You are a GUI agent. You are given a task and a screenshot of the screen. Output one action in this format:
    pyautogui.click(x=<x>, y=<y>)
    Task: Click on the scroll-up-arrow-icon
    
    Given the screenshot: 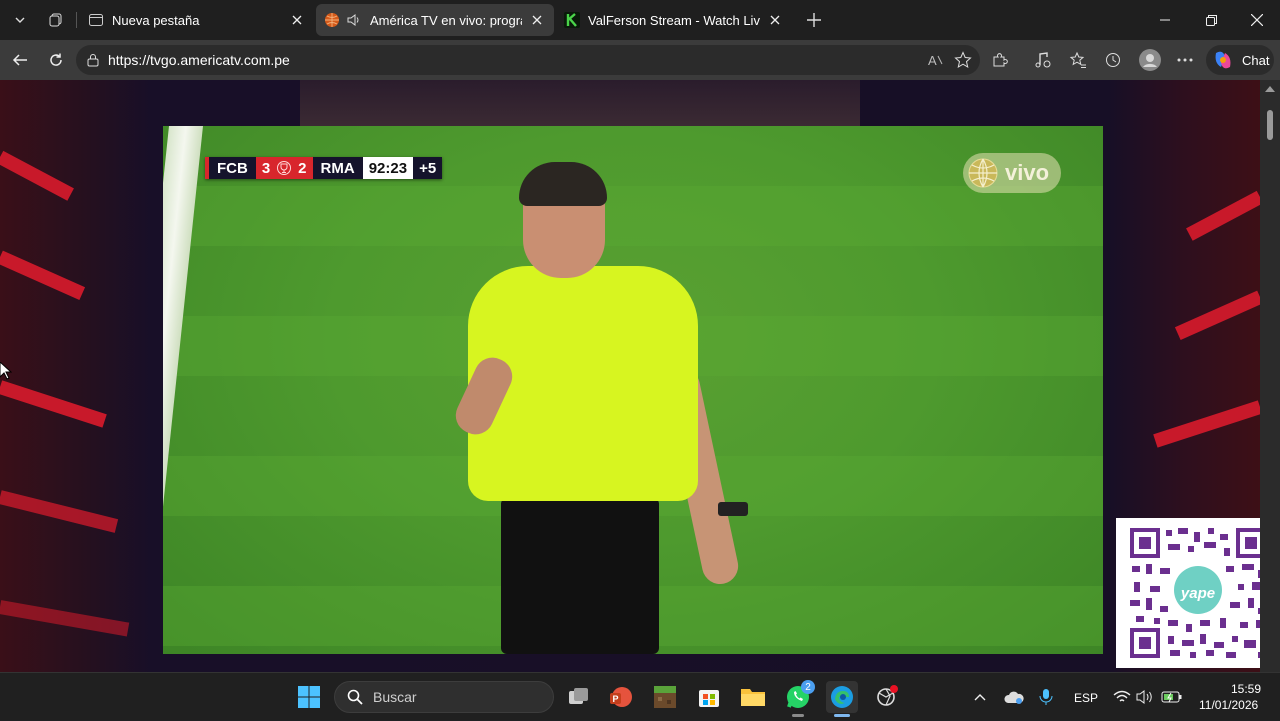 What is the action you would take?
    pyautogui.click(x=1270, y=88)
    